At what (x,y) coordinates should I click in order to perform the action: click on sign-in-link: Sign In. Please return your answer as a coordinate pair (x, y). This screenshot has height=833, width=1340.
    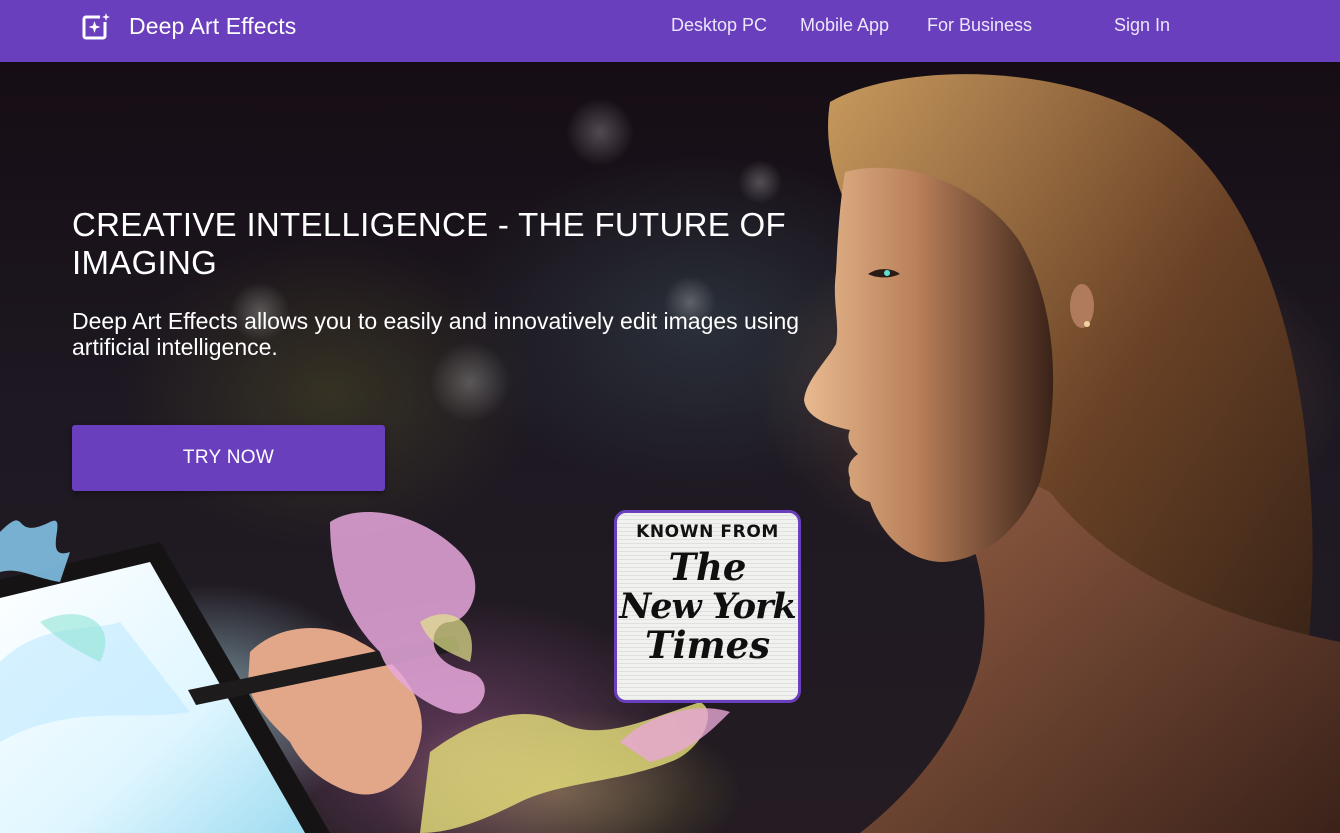
    Looking at the image, I should click on (1142, 25).